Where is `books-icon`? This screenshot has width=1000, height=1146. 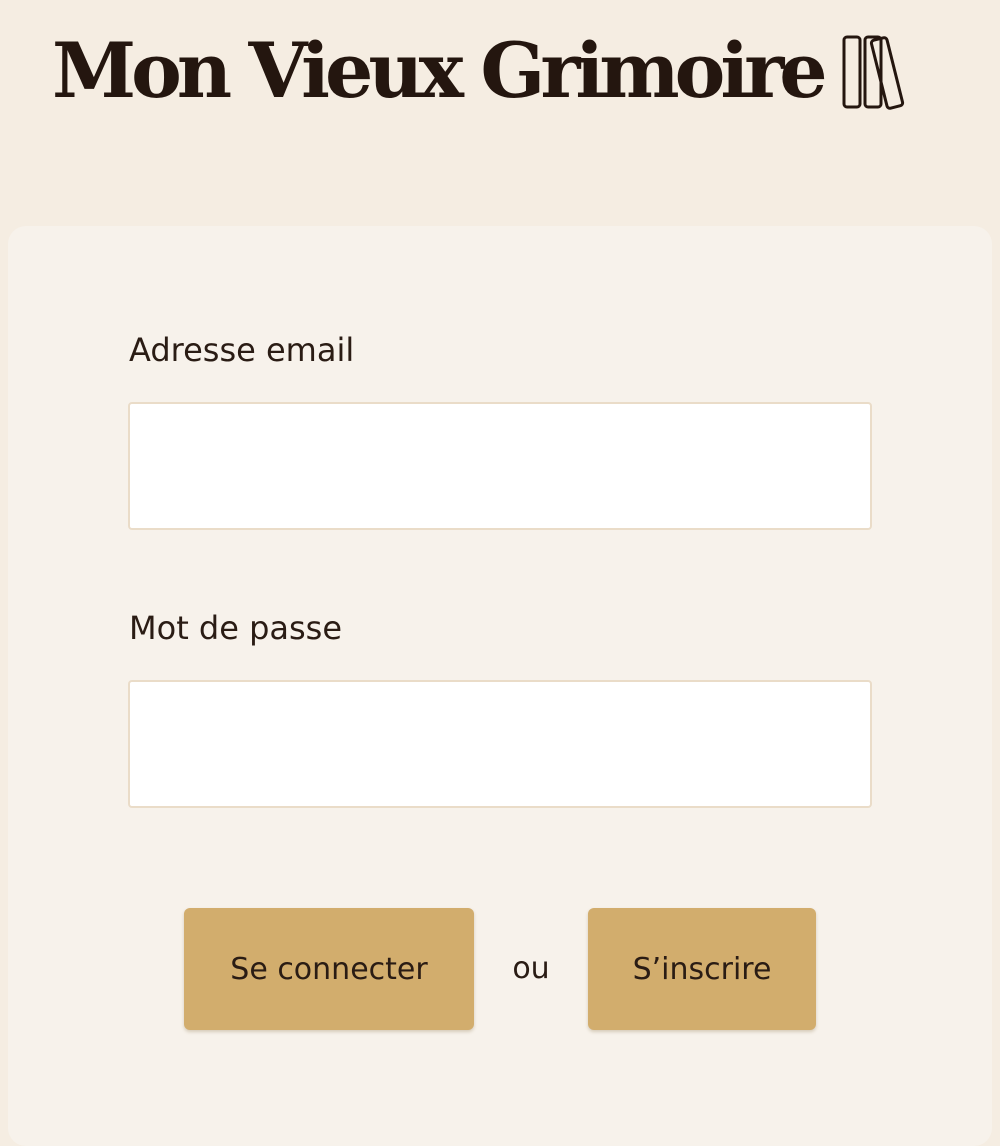
books-icon is located at coordinates (873, 72).